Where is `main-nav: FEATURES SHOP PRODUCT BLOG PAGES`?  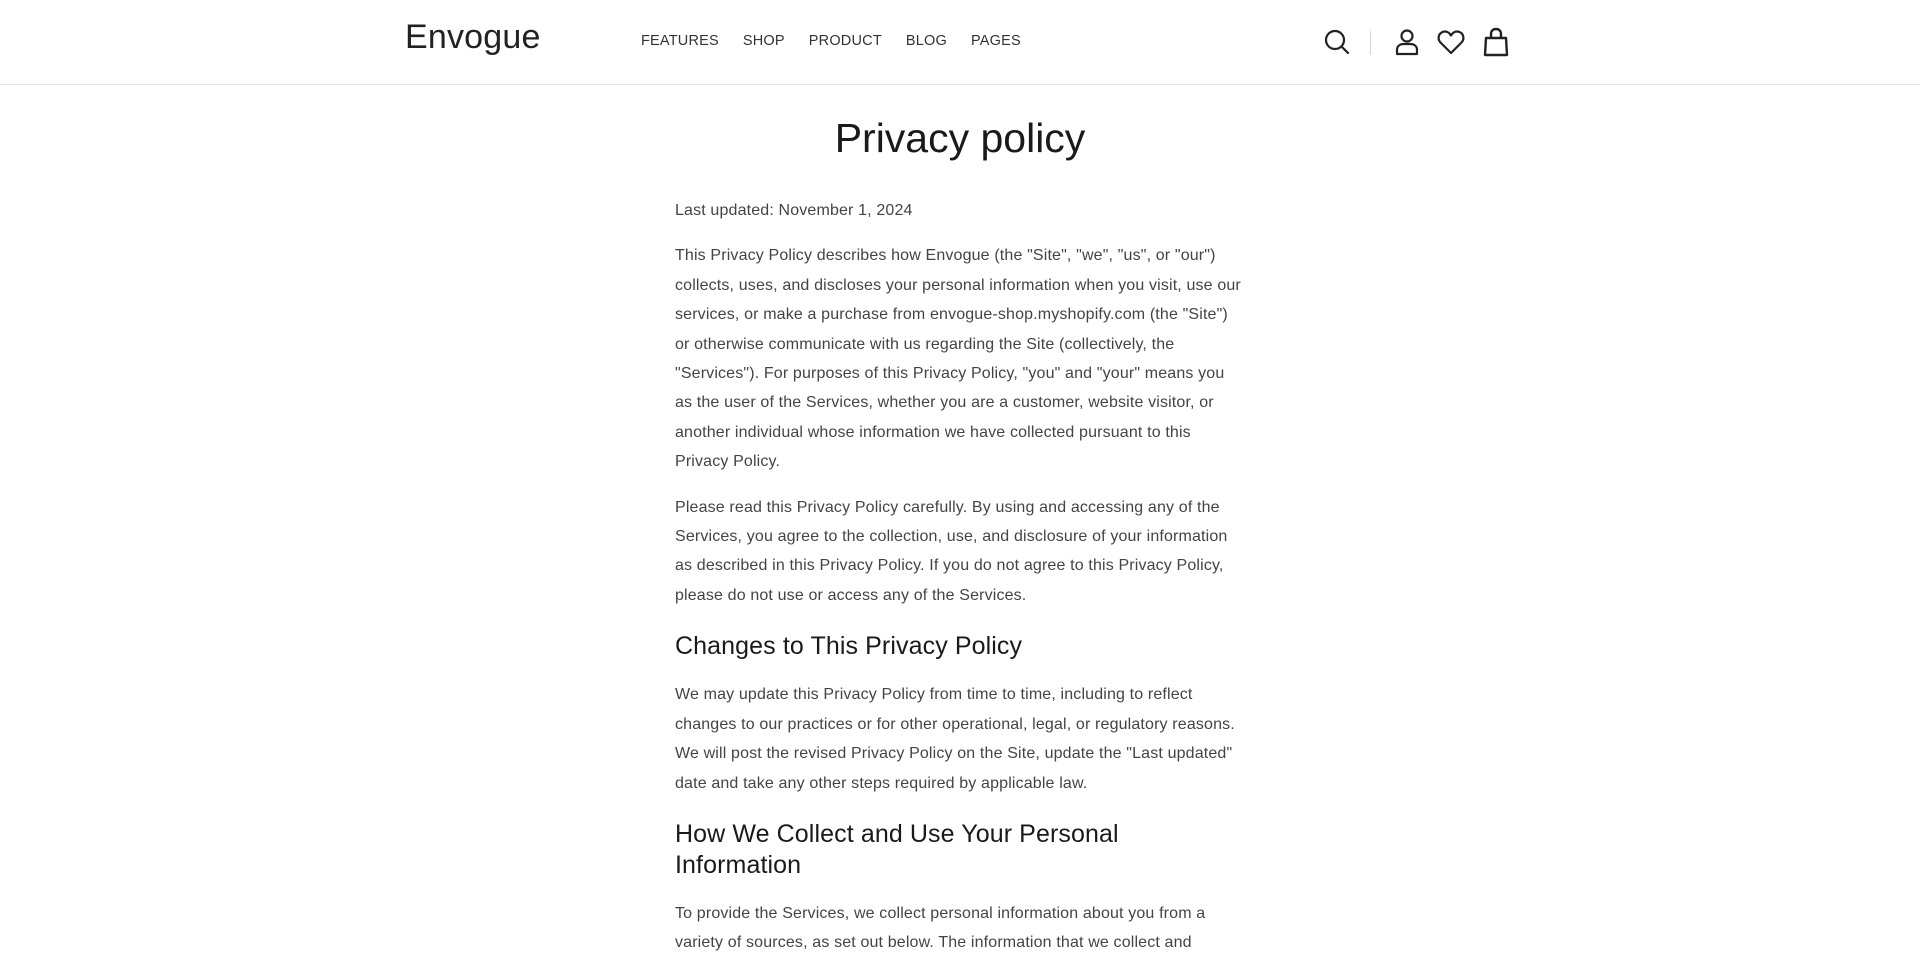 main-nav: FEATURES SHOP PRODUCT BLOG PAGES is located at coordinates (843, 41).